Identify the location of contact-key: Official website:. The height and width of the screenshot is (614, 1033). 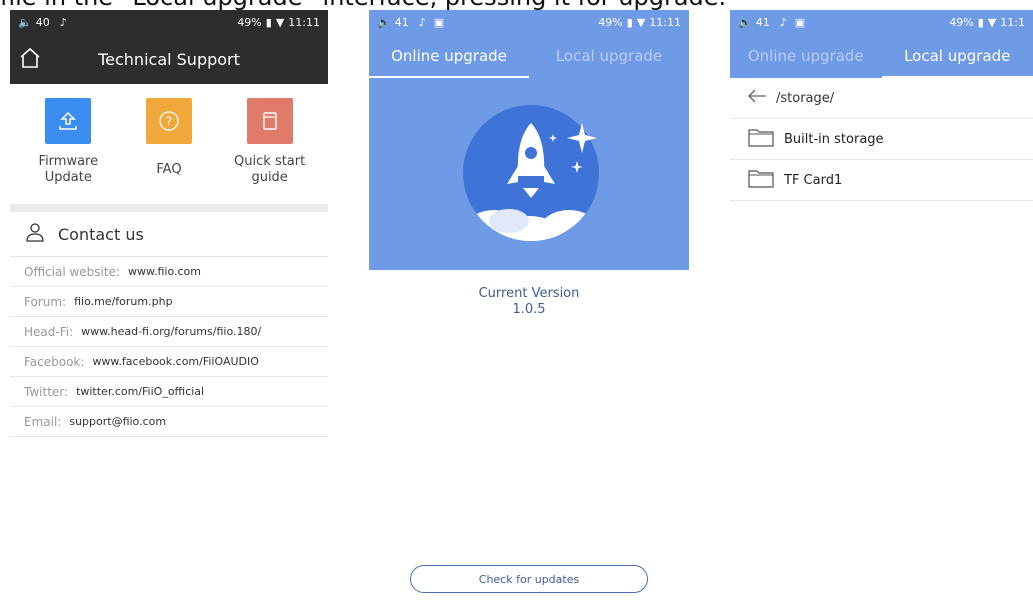
(72, 271).